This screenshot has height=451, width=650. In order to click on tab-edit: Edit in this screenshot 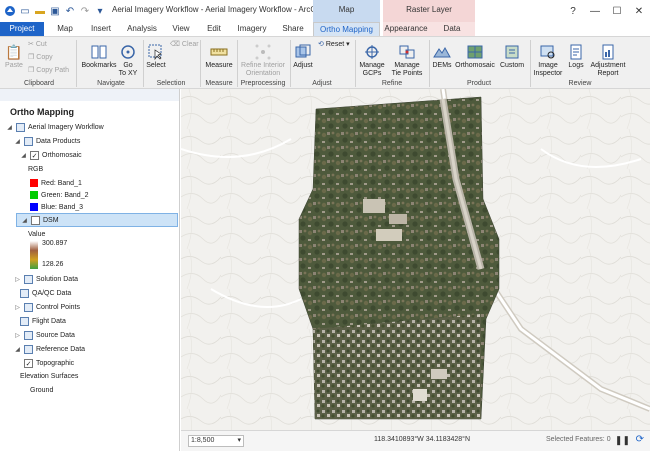, I will do `click(214, 29)`.